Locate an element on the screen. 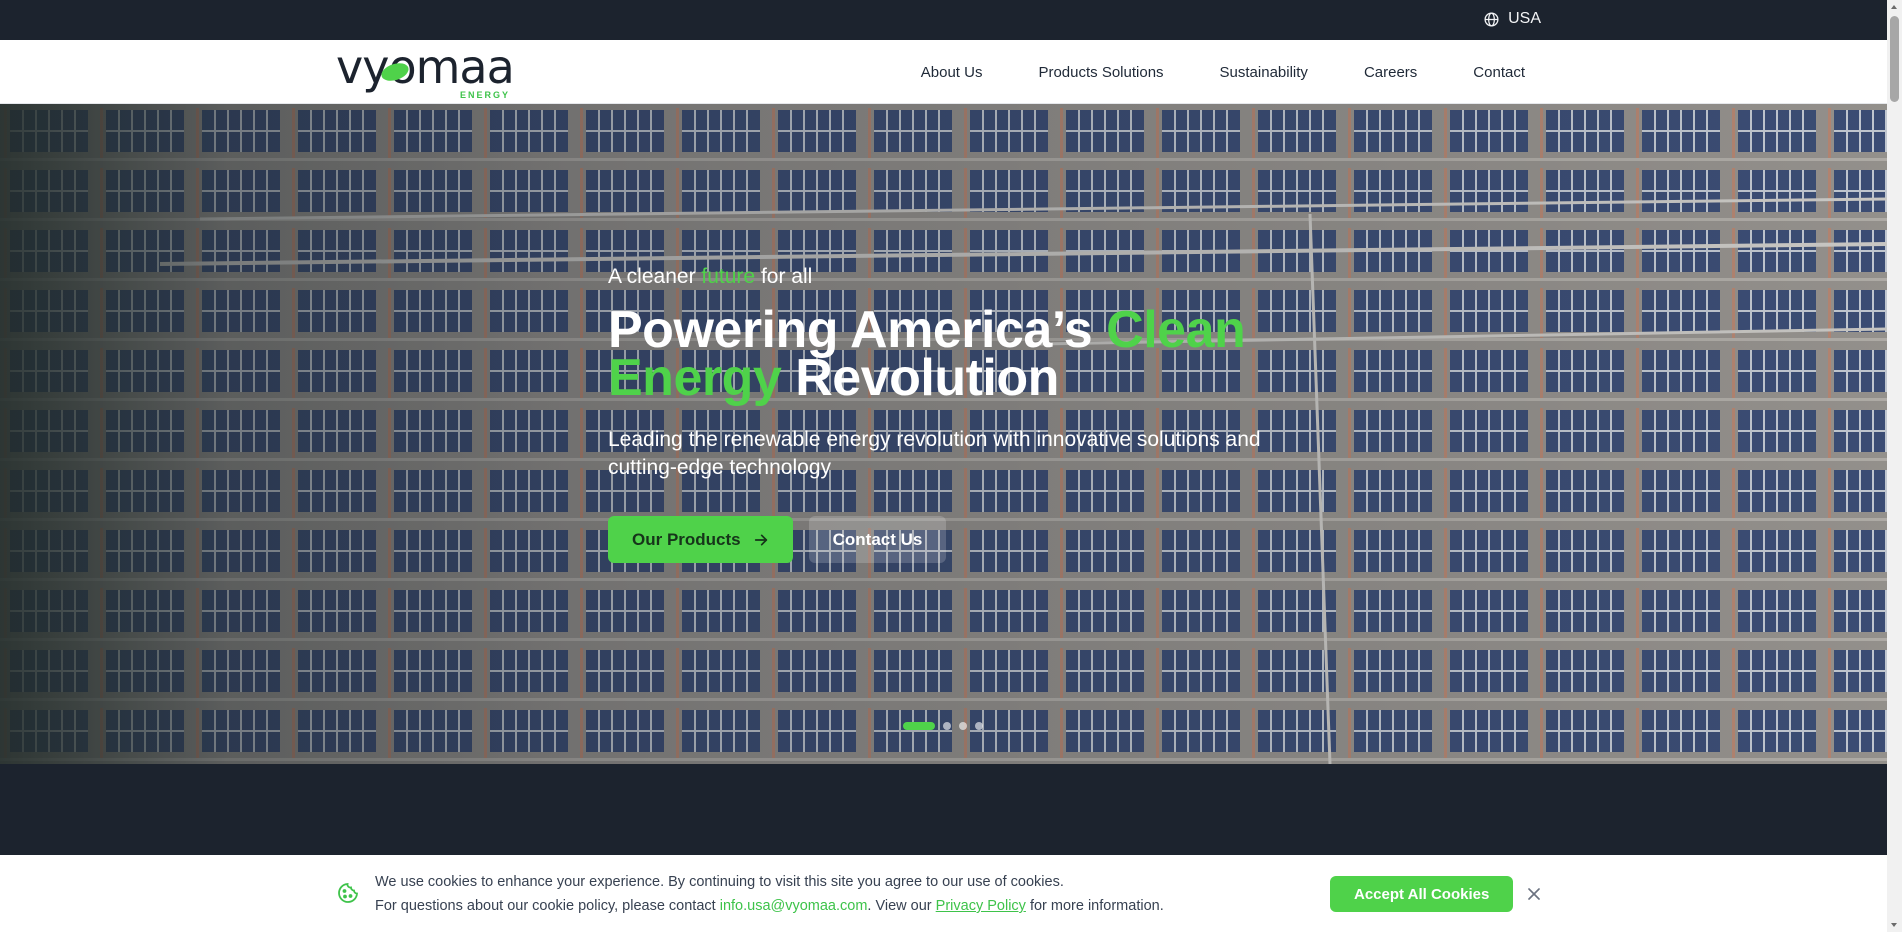 The height and width of the screenshot is (932, 1902). privacy-policy-link: Privacy Policy is located at coordinates (981, 906).